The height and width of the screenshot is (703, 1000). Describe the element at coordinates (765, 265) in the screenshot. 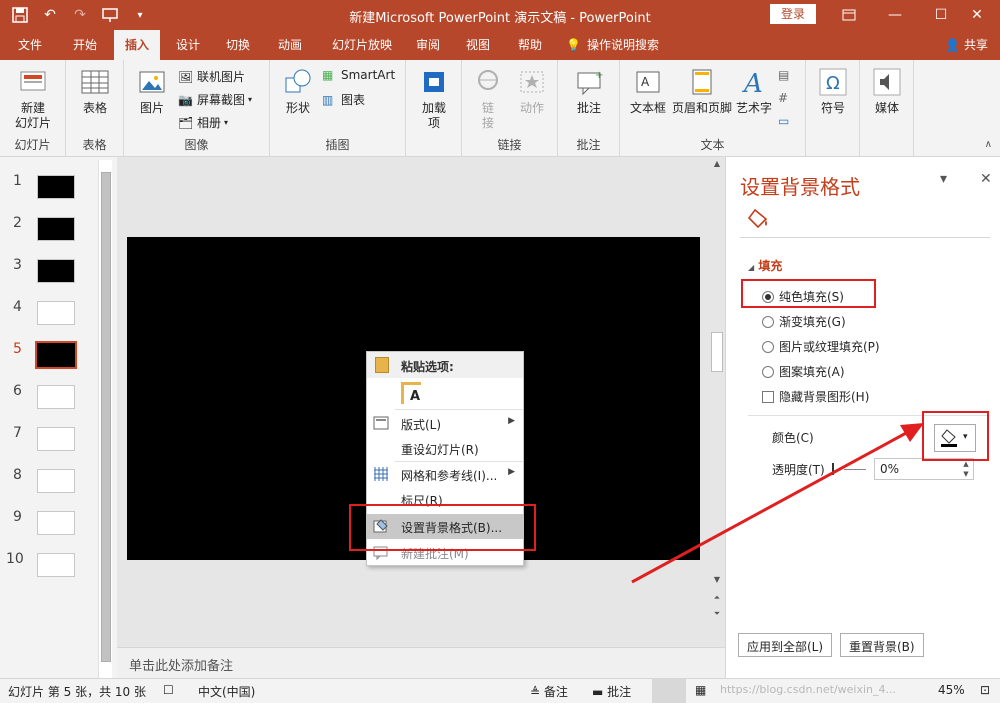

I see `fill-section-header: ◢ 填充` at that location.